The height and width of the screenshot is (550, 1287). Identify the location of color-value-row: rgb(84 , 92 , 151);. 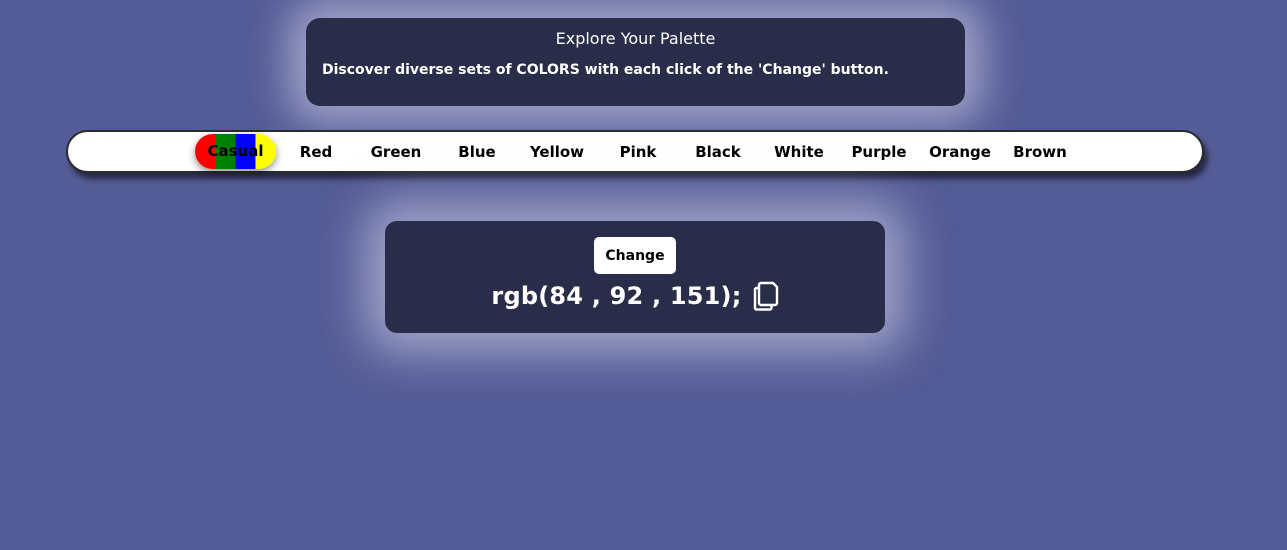
(635, 296).